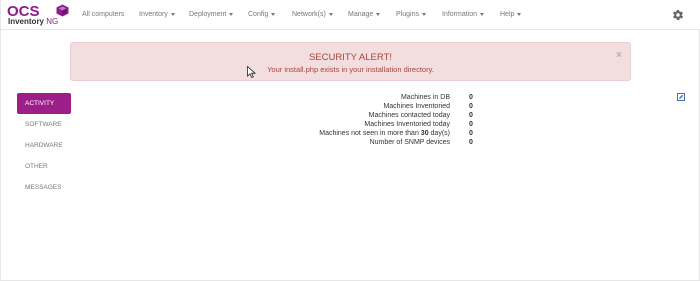 The image size is (700, 281). Describe the element at coordinates (251, 72) in the screenshot. I see `mouse-cursor-icon` at that location.